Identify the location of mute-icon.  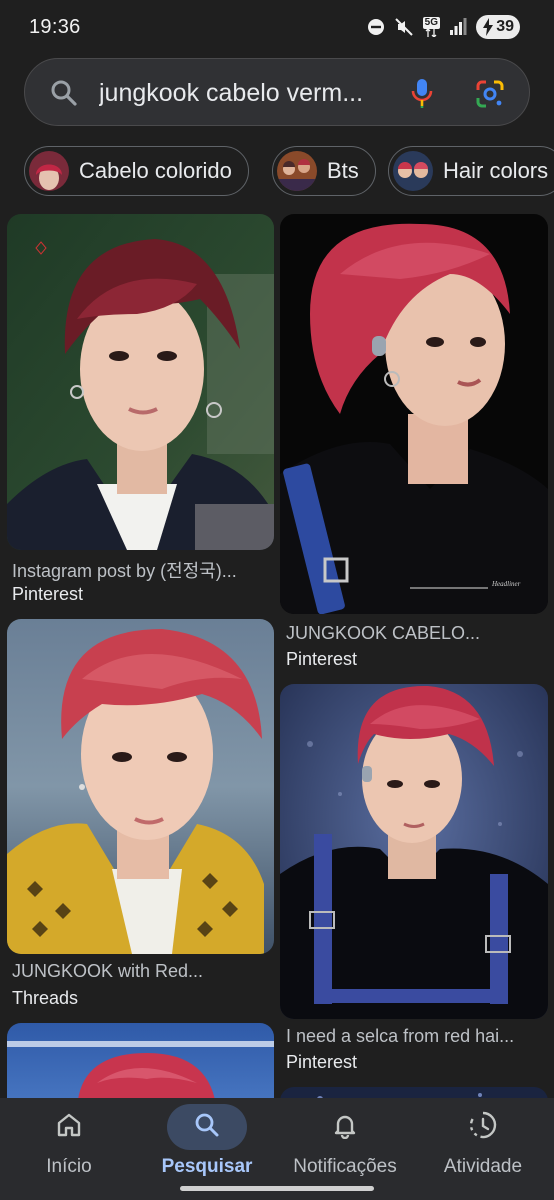
(404, 27).